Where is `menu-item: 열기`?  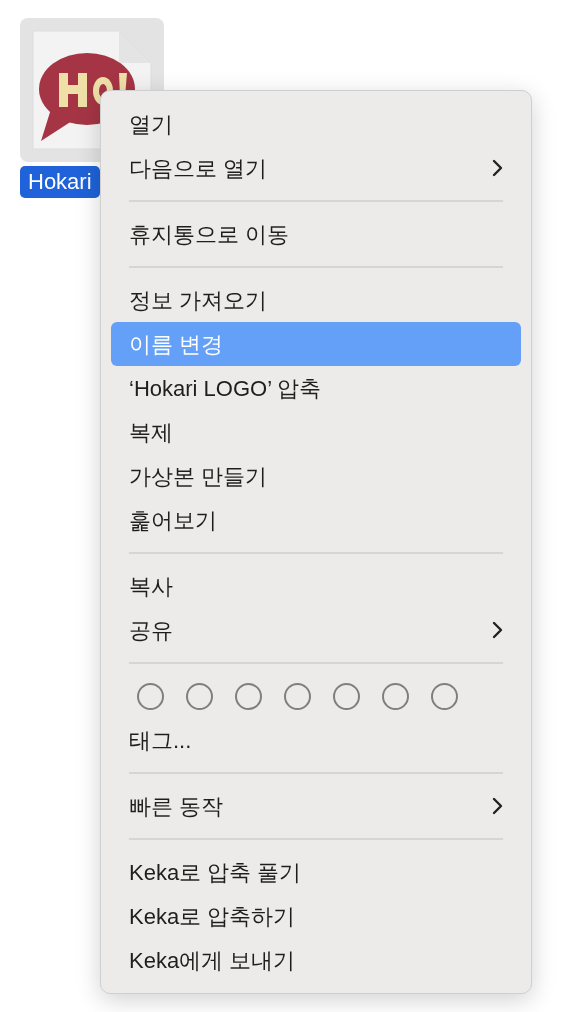
menu-item: 열기 is located at coordinates (316, 124).